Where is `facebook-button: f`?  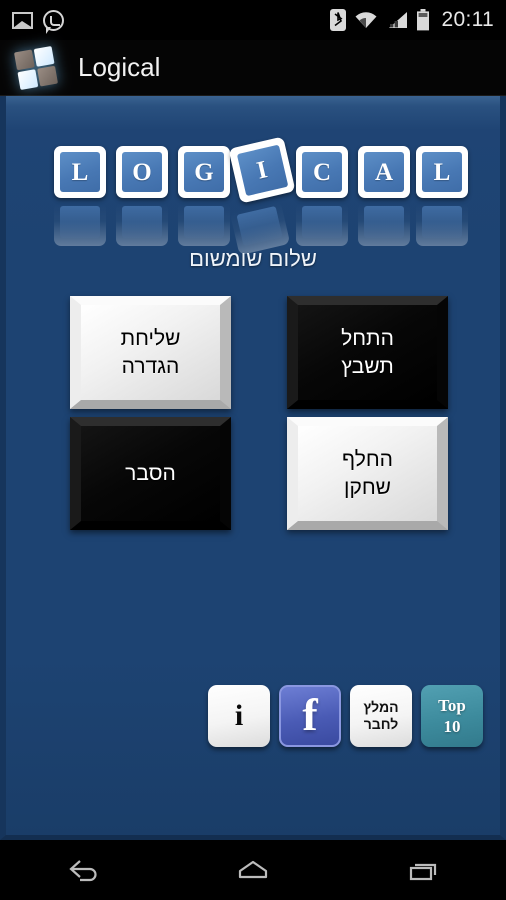
facebook-button: f is located at coordinates (310, 716).